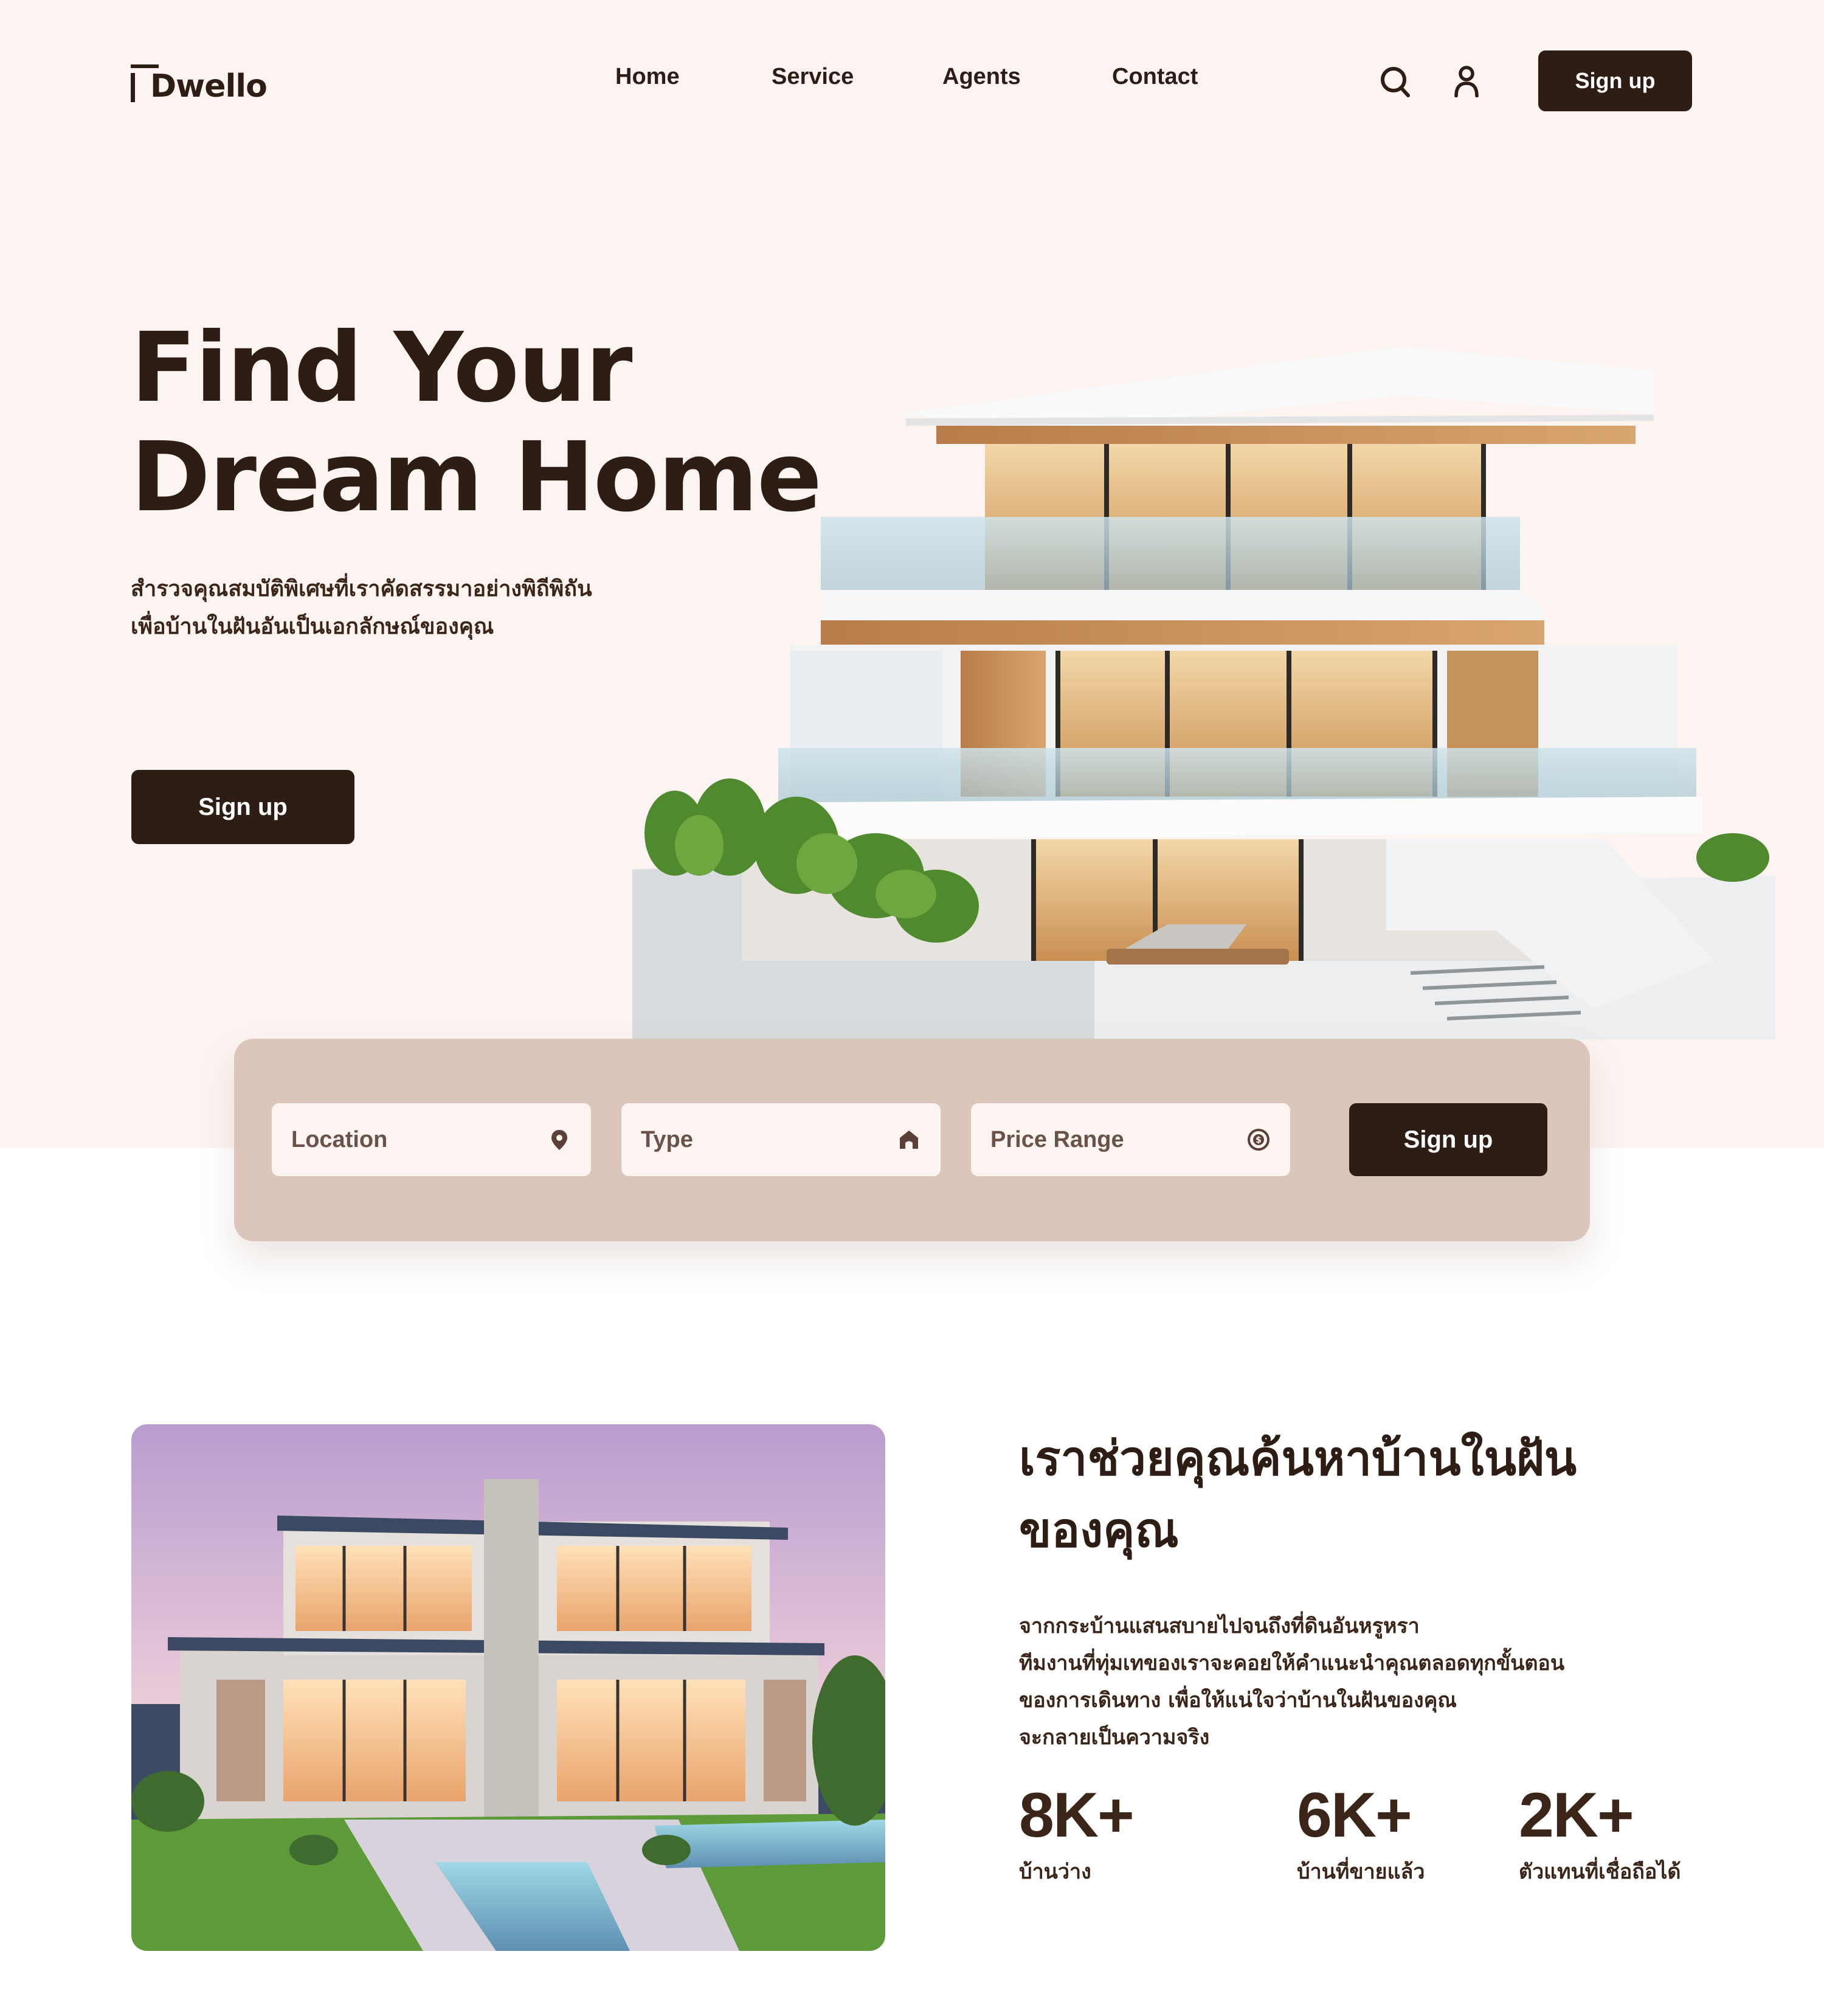  I want to click on logo-mark-icon, so click(145, 83).